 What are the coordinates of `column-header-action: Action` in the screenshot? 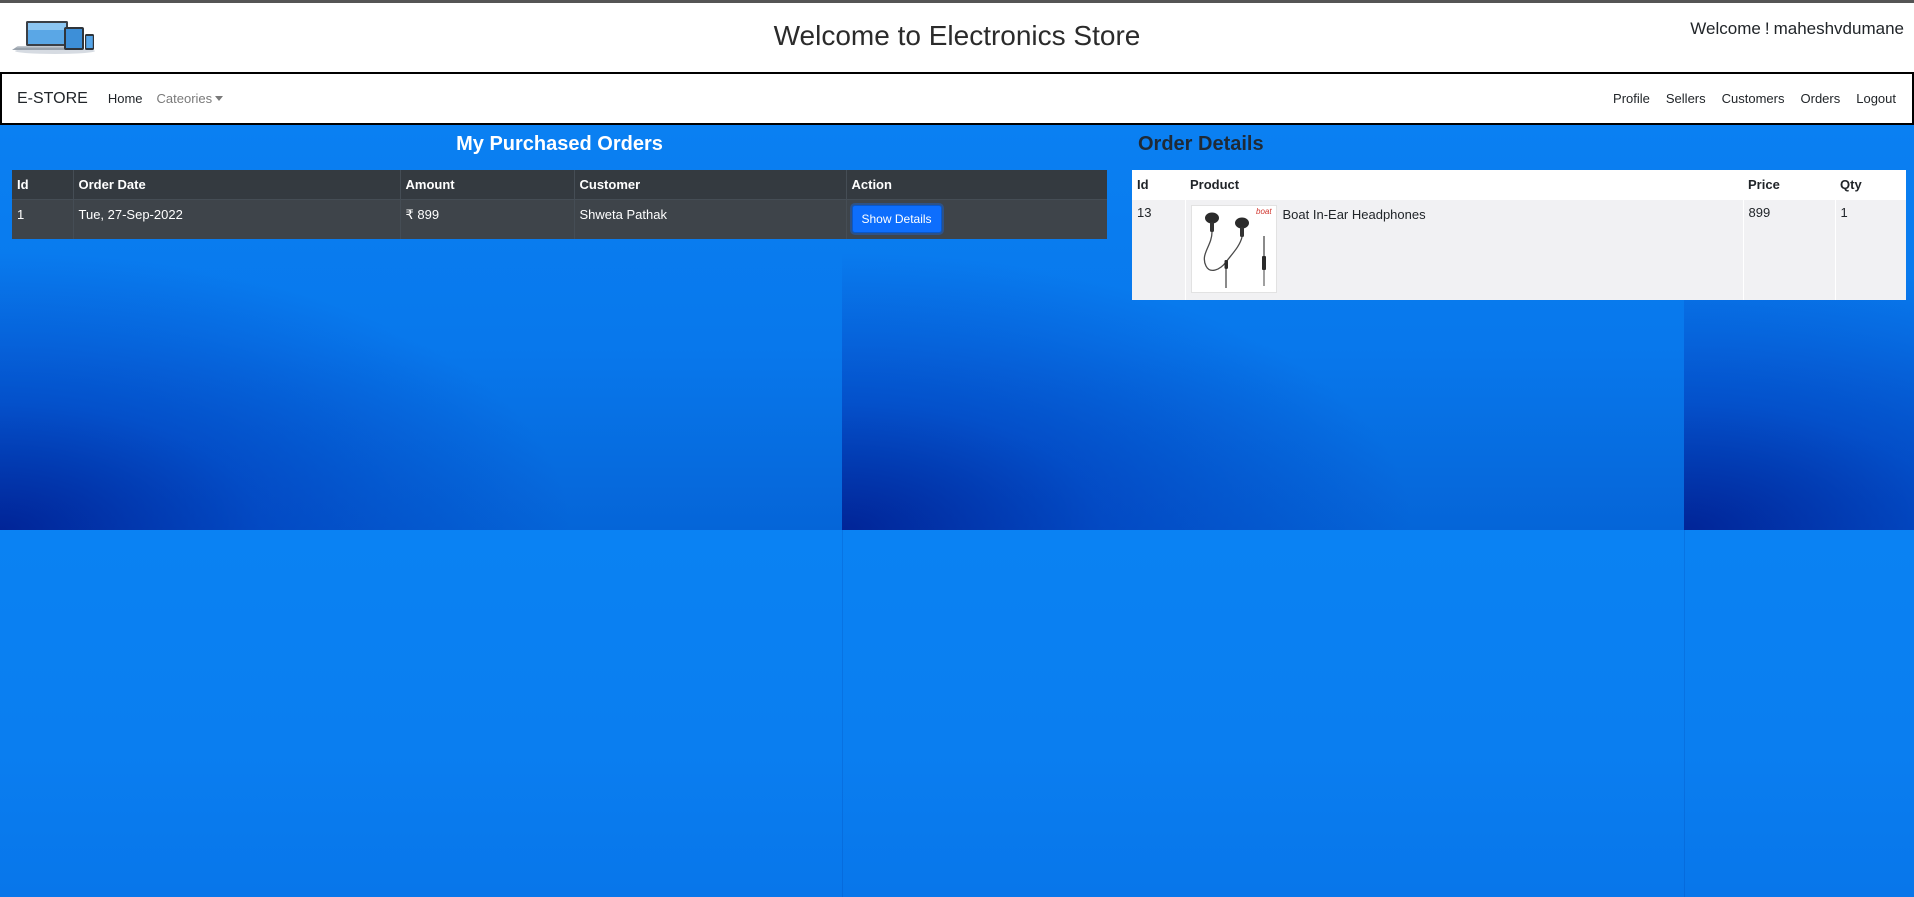 It's located at (976, 185).